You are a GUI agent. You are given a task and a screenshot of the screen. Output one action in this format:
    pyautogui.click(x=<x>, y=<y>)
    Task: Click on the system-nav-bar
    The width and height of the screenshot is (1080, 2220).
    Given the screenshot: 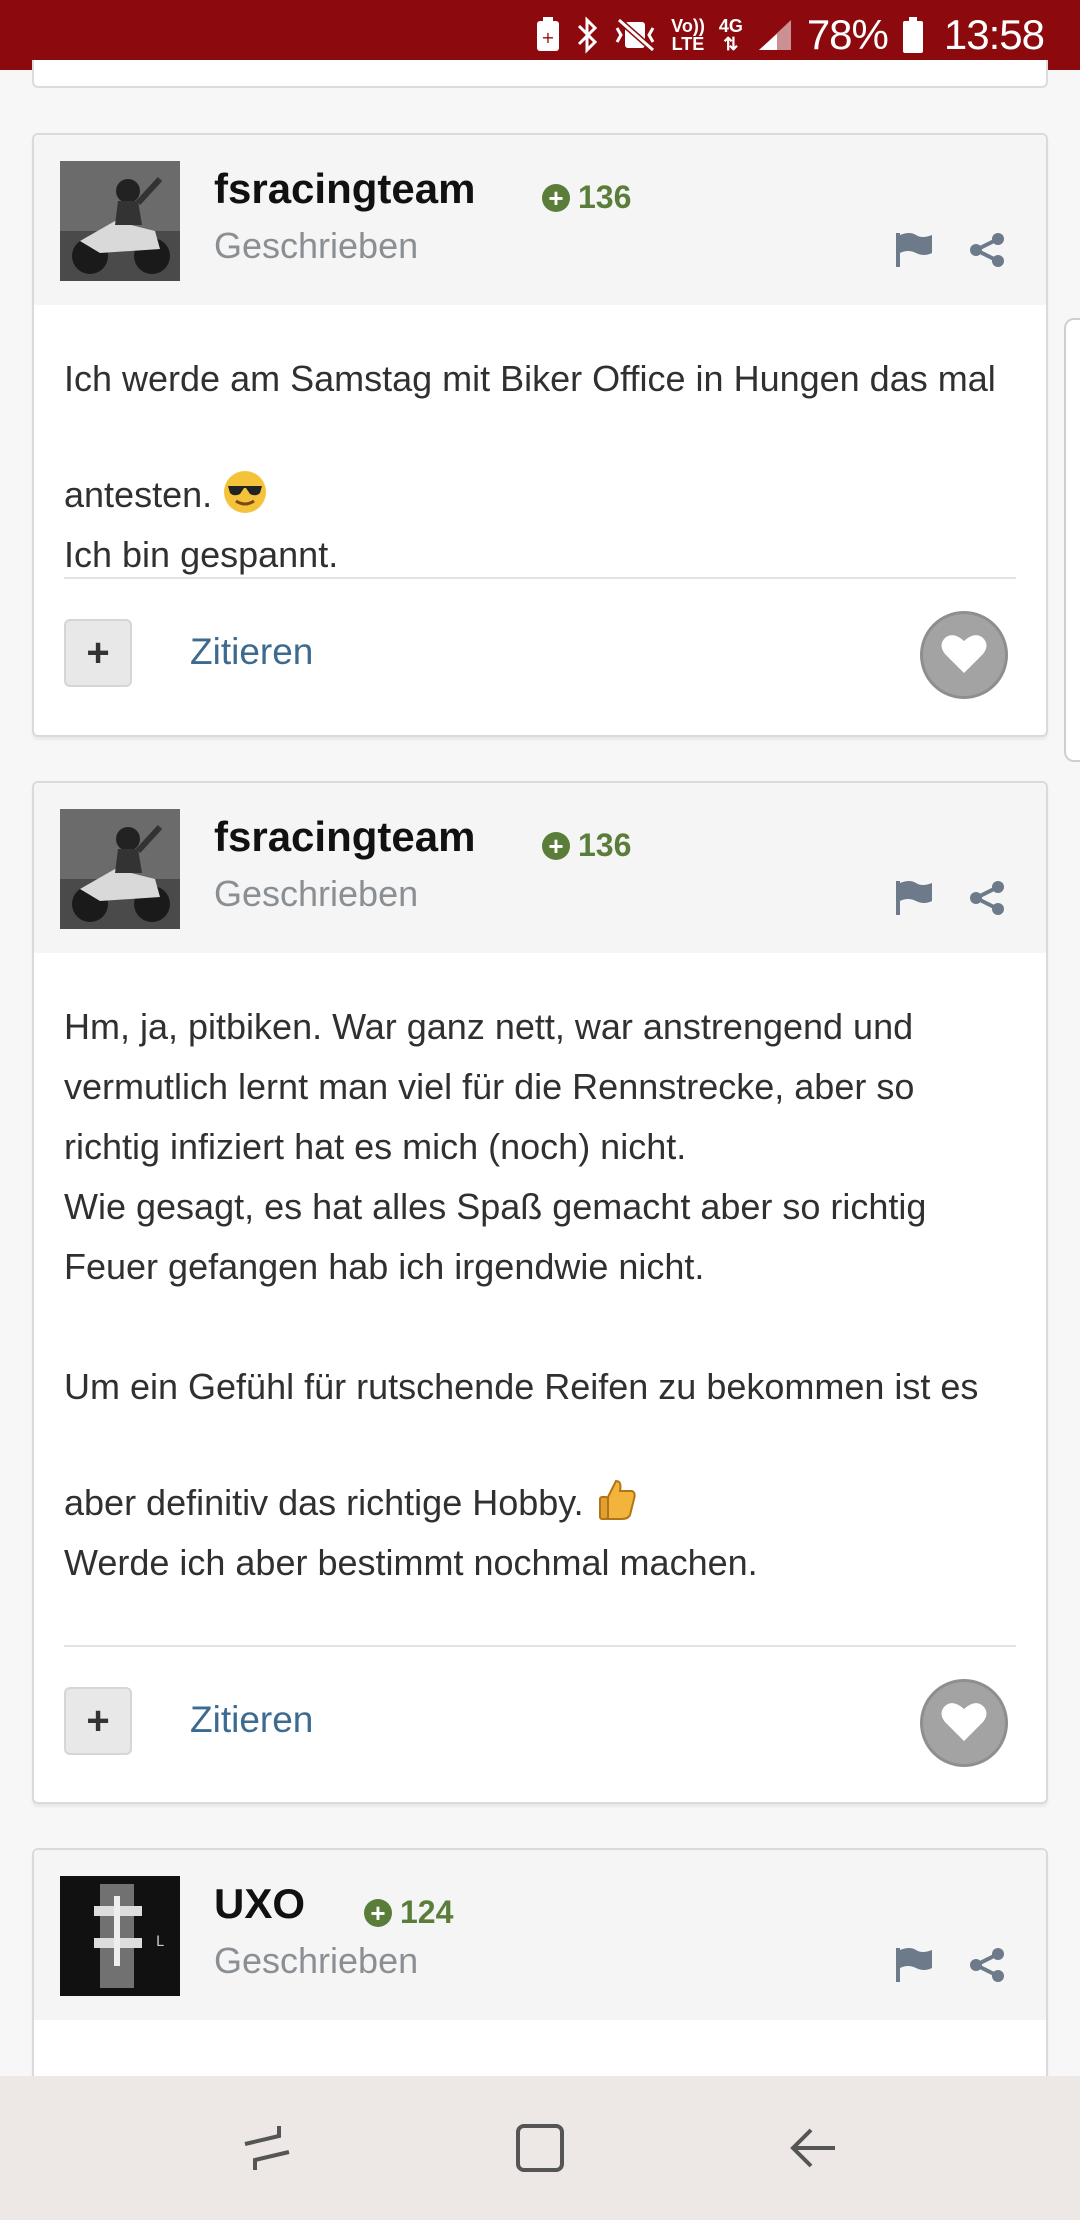 What is the action you would take?
    pyautogui.click(x=540, y=2148)
    